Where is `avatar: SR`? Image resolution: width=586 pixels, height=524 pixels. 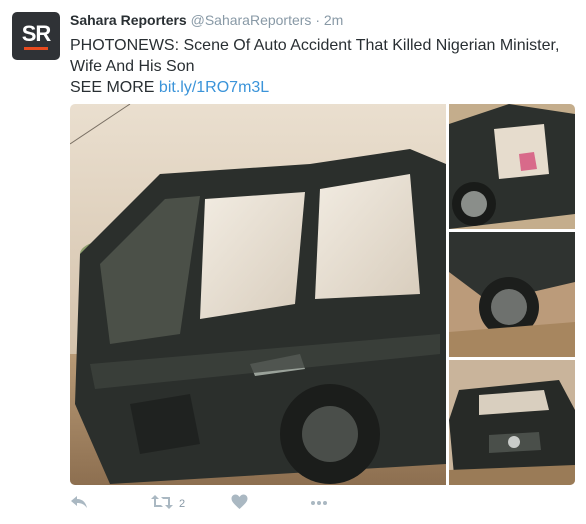
avatar: SR is located at coordinates (36, 36).